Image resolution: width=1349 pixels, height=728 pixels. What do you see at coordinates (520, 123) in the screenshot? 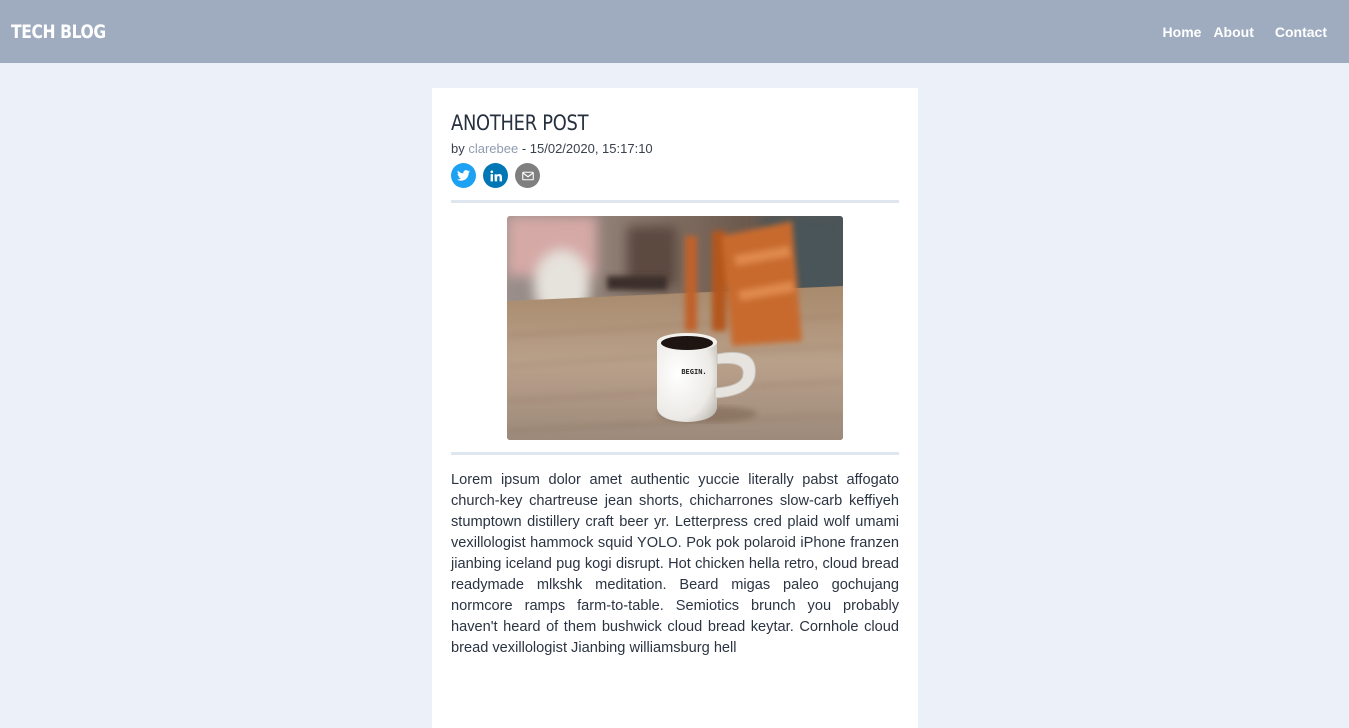
I see `post-title: ANOTHER POST` at bounding box center [520, 123].